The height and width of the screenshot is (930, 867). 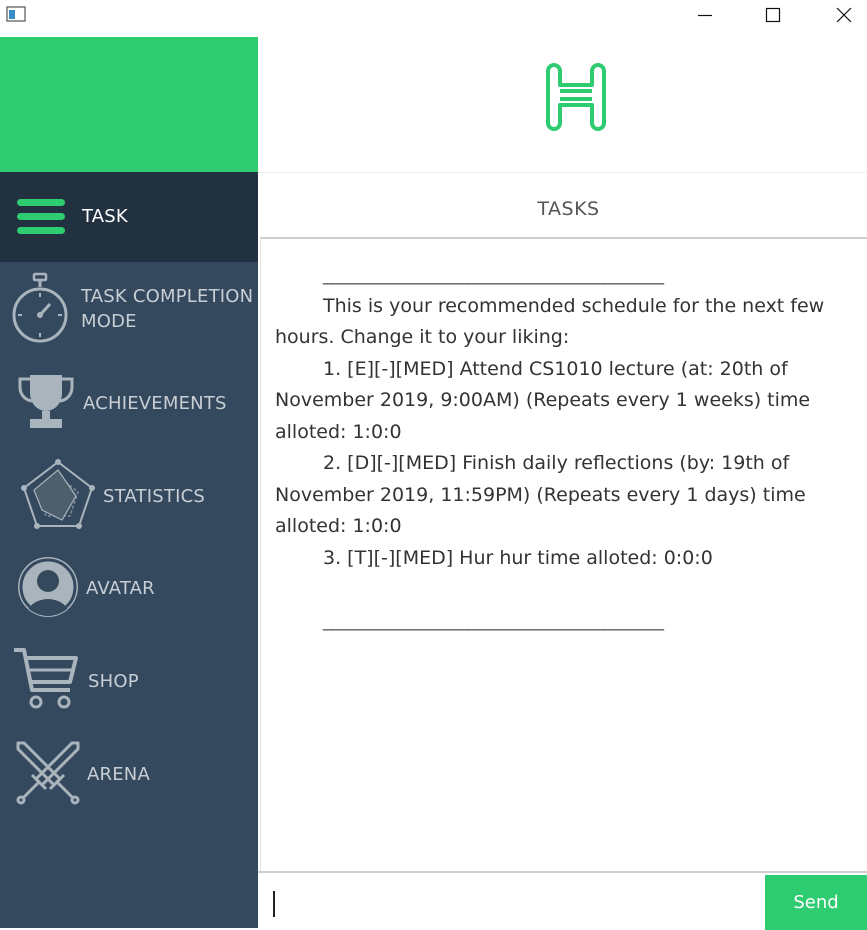 I want to click on send-button: Send, so click(x=816, y=902).